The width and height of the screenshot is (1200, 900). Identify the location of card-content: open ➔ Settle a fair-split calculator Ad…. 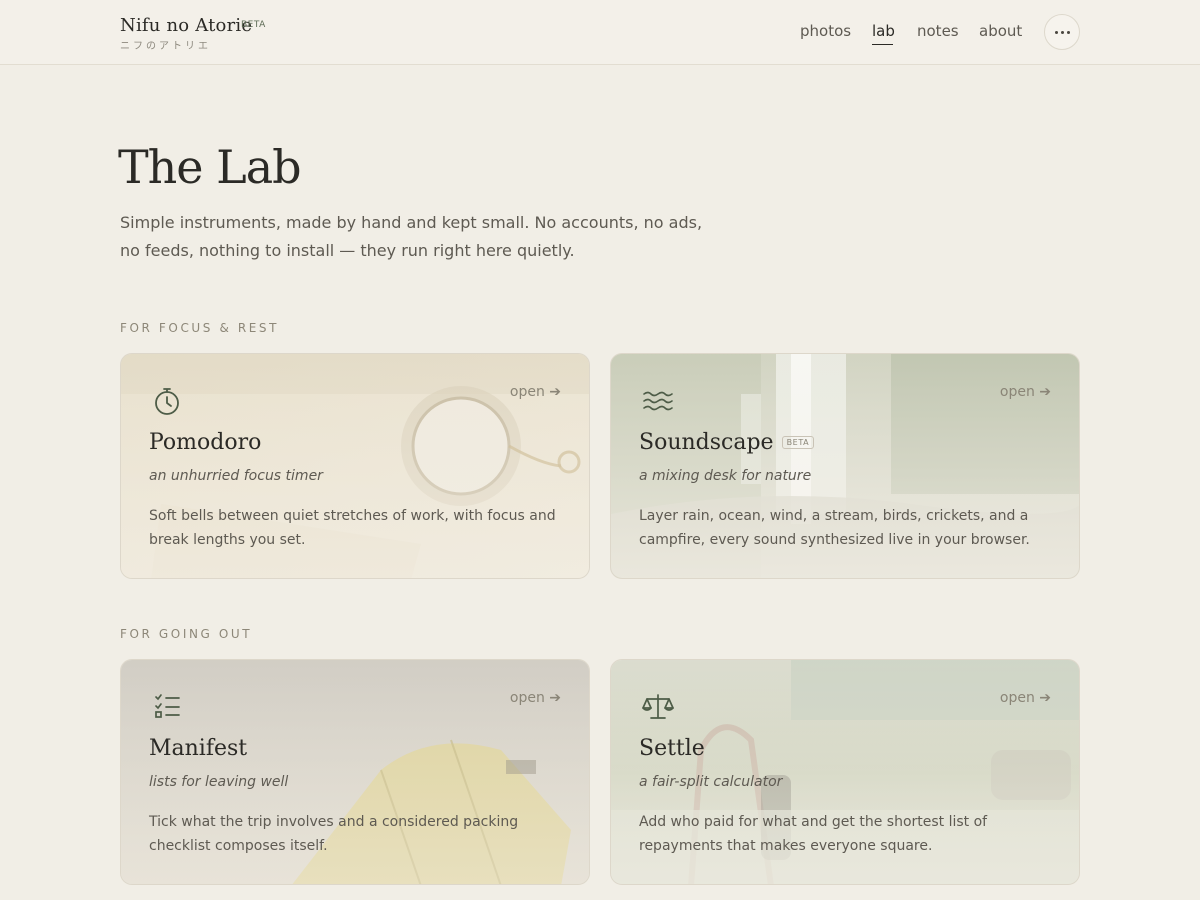
(845, 772).